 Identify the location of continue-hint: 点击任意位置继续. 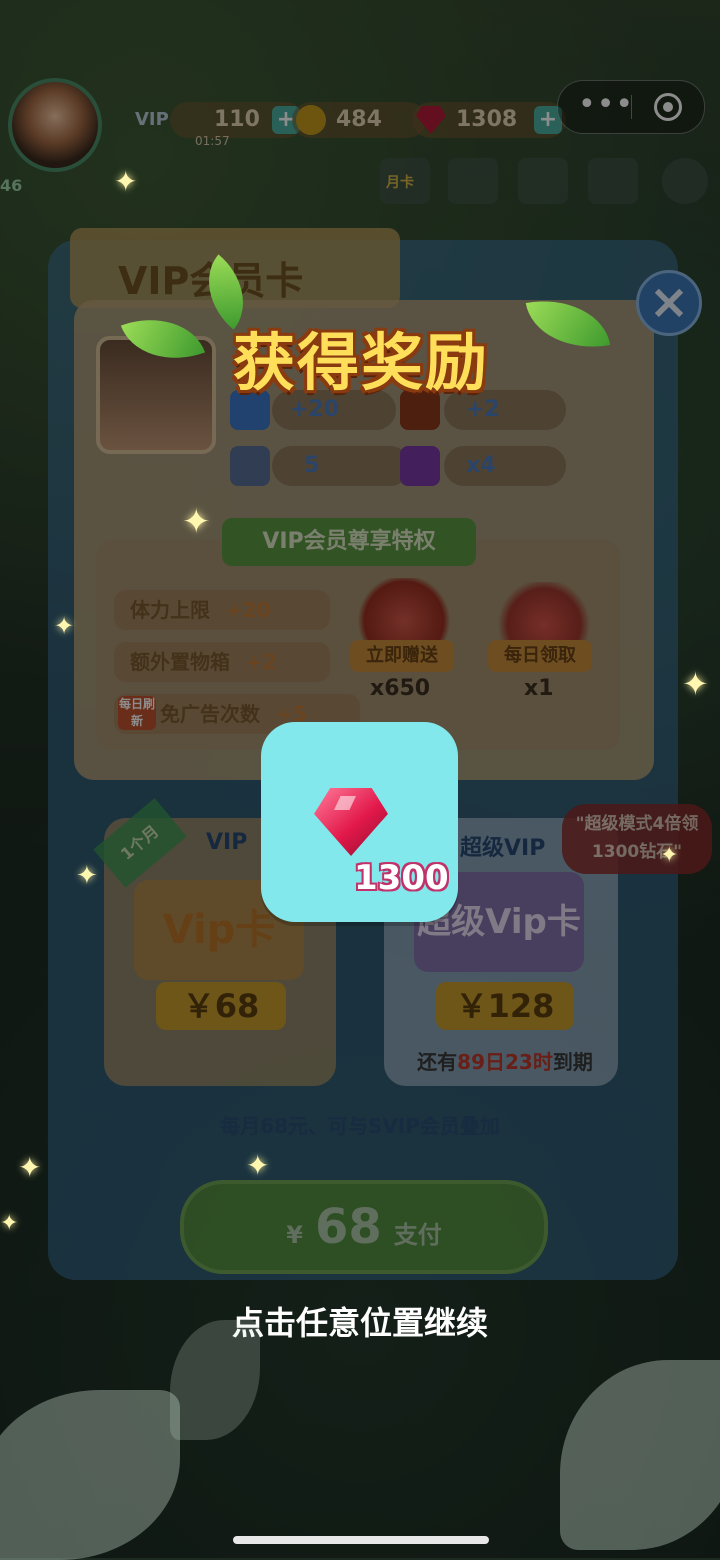
(359, 1323).